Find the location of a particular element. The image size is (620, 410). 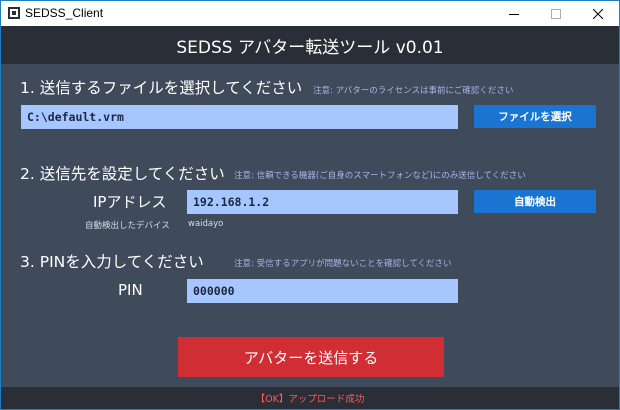

send-avatar-button: アバターを送信する is located at coordinates (311, 357).